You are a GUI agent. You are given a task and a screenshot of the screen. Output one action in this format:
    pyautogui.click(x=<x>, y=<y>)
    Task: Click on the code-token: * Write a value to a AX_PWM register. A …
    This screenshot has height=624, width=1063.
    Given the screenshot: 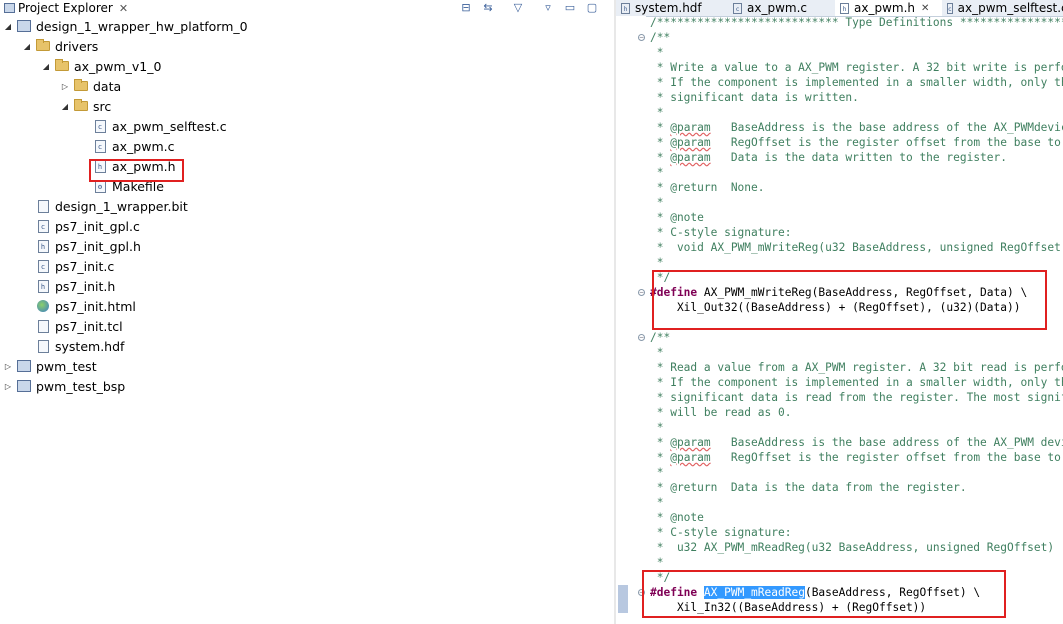 What is the action you would take?
    pyautogui.click(x=856, y=67)
    